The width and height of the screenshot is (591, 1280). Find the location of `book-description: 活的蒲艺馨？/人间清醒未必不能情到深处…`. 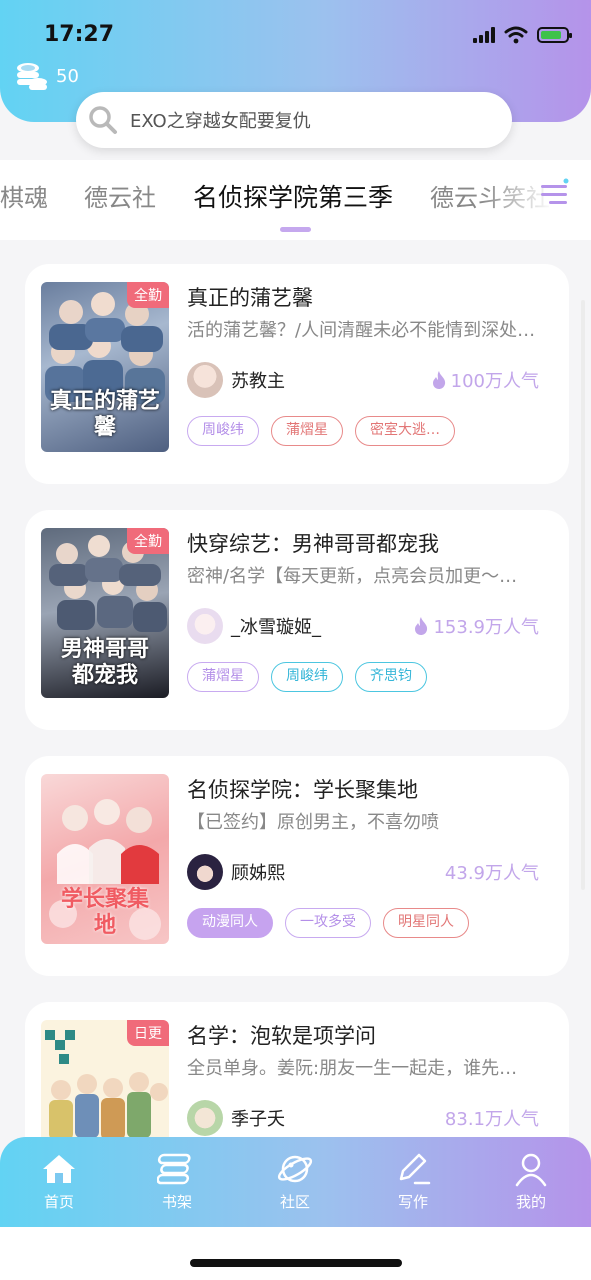

book-description: 活的蒲艺馨？/人间清醒未必不能情到深处… is located at coordinates (361, 330).